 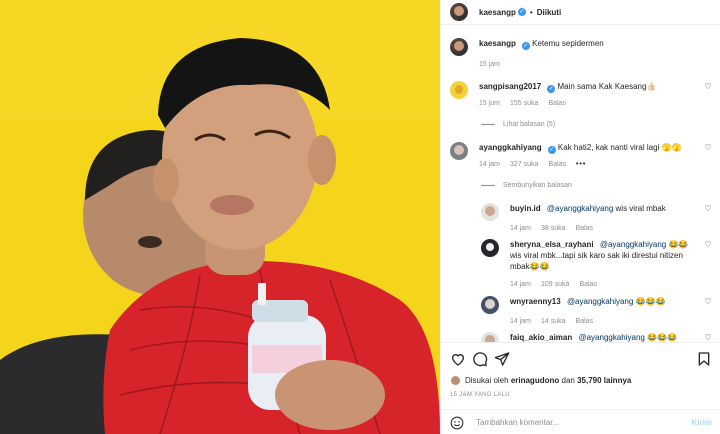 I want to click on caption-username: kaesangp, so click(x=497, y=43).